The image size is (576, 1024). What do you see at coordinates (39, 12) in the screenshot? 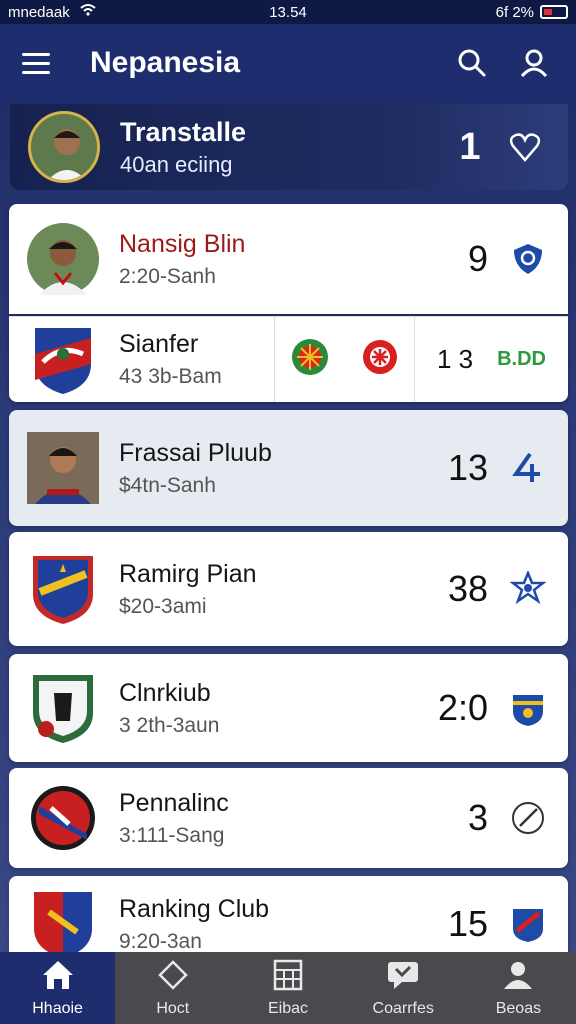
I see `carrier-label: mnedaak` at bounding box center [39, 12].